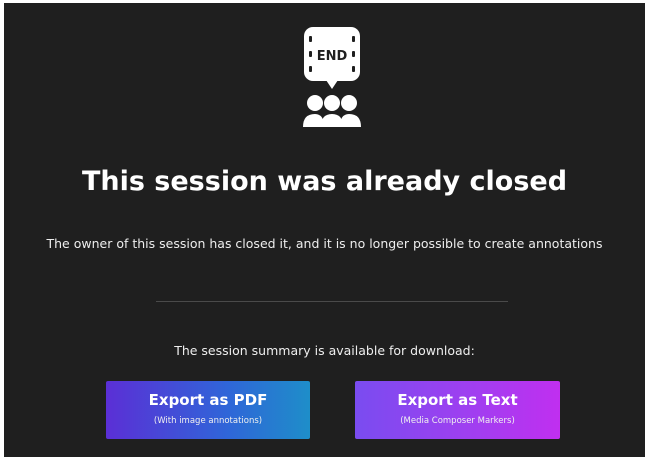  What do you see at coordinates (457, 410) in the screenshot?
I see `export-text-button: Export as Text (Media Composer Markers)` at bounding box center [457, 410].